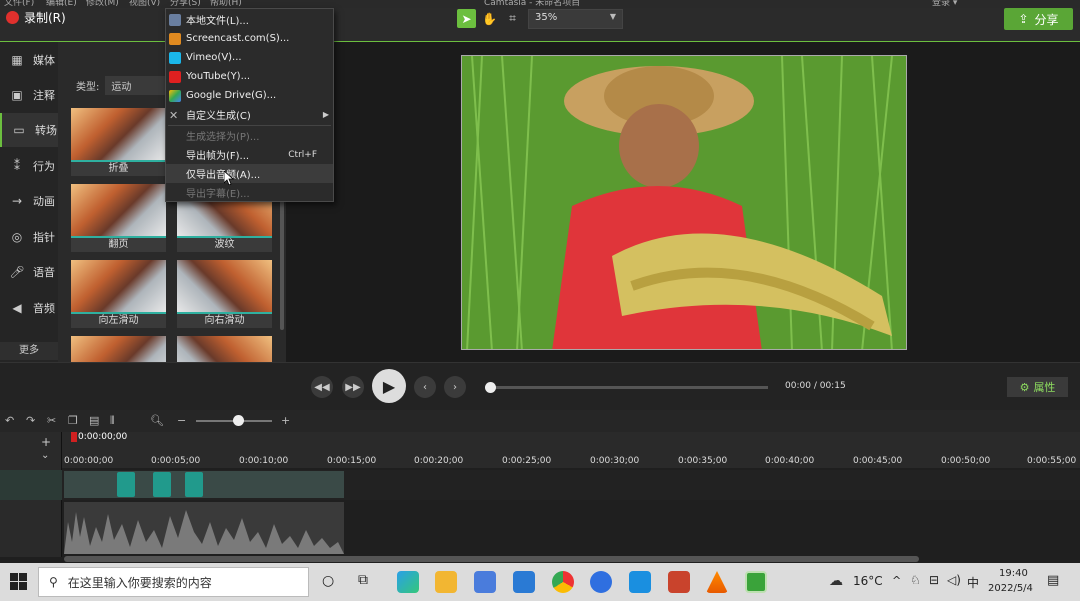  Describe the element at coordinates (29, 95) in the screenshot. I see `sidebar-item-annotations: ▣ 注释` at that location.